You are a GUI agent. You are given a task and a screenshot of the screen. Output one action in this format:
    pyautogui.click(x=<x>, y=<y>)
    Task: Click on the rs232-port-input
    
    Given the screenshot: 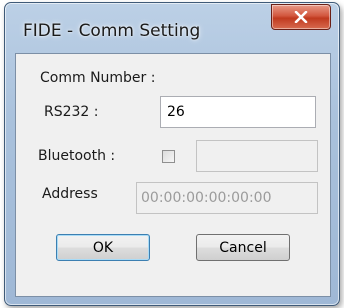 What is the action you would take?
    pyautogui.click(x=238, y=112)
    